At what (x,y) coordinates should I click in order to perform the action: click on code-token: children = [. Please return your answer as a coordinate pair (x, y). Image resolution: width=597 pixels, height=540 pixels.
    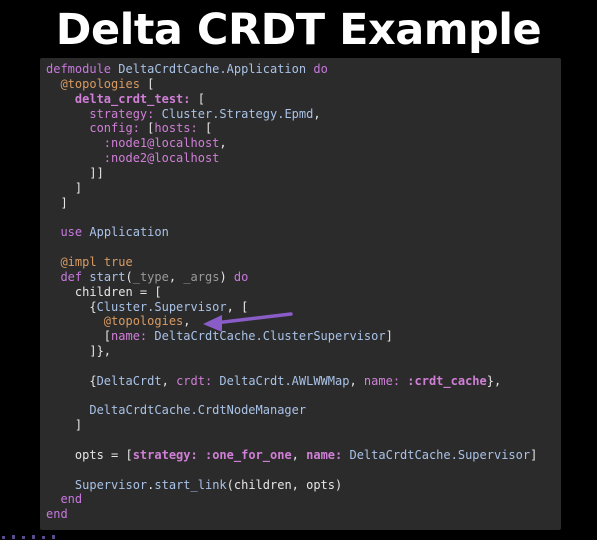
    Looking at the image, I should click on (104, 291).